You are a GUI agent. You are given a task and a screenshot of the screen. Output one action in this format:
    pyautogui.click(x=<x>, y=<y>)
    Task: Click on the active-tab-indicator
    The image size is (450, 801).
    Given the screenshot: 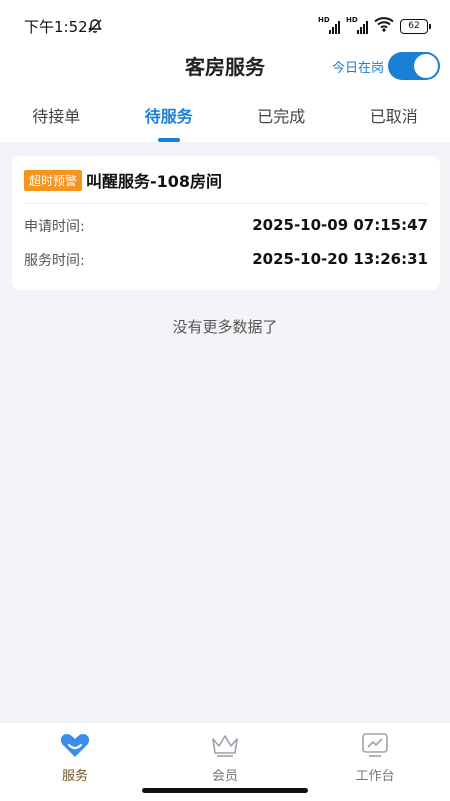 What is the action you would take?
    pyautogui.click(x=169, y=140)
    